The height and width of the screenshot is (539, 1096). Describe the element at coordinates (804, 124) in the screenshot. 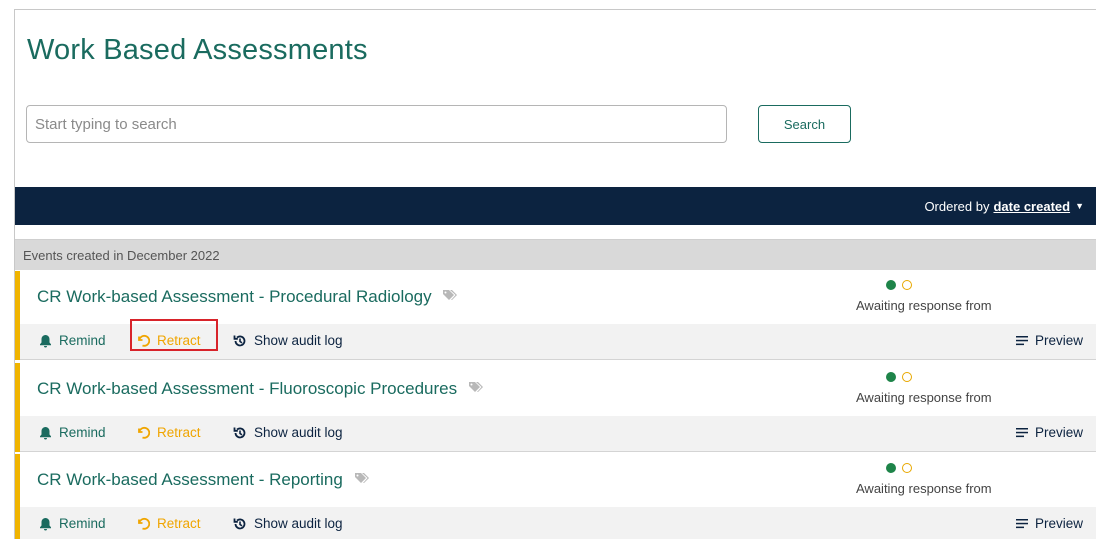

I see `search-button: Search` at that location.